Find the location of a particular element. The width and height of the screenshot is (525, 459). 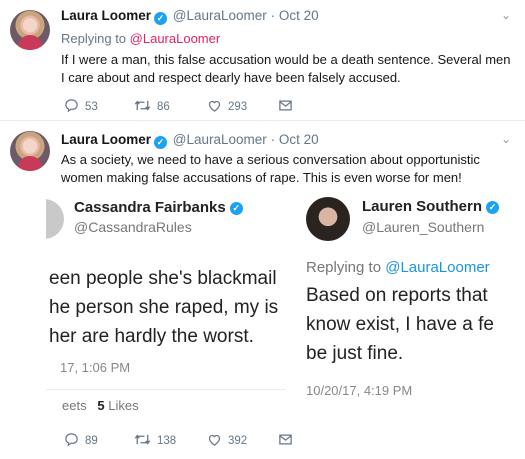

embedded-handle: @Lauren_Southern is located at coordinates (423, 227).